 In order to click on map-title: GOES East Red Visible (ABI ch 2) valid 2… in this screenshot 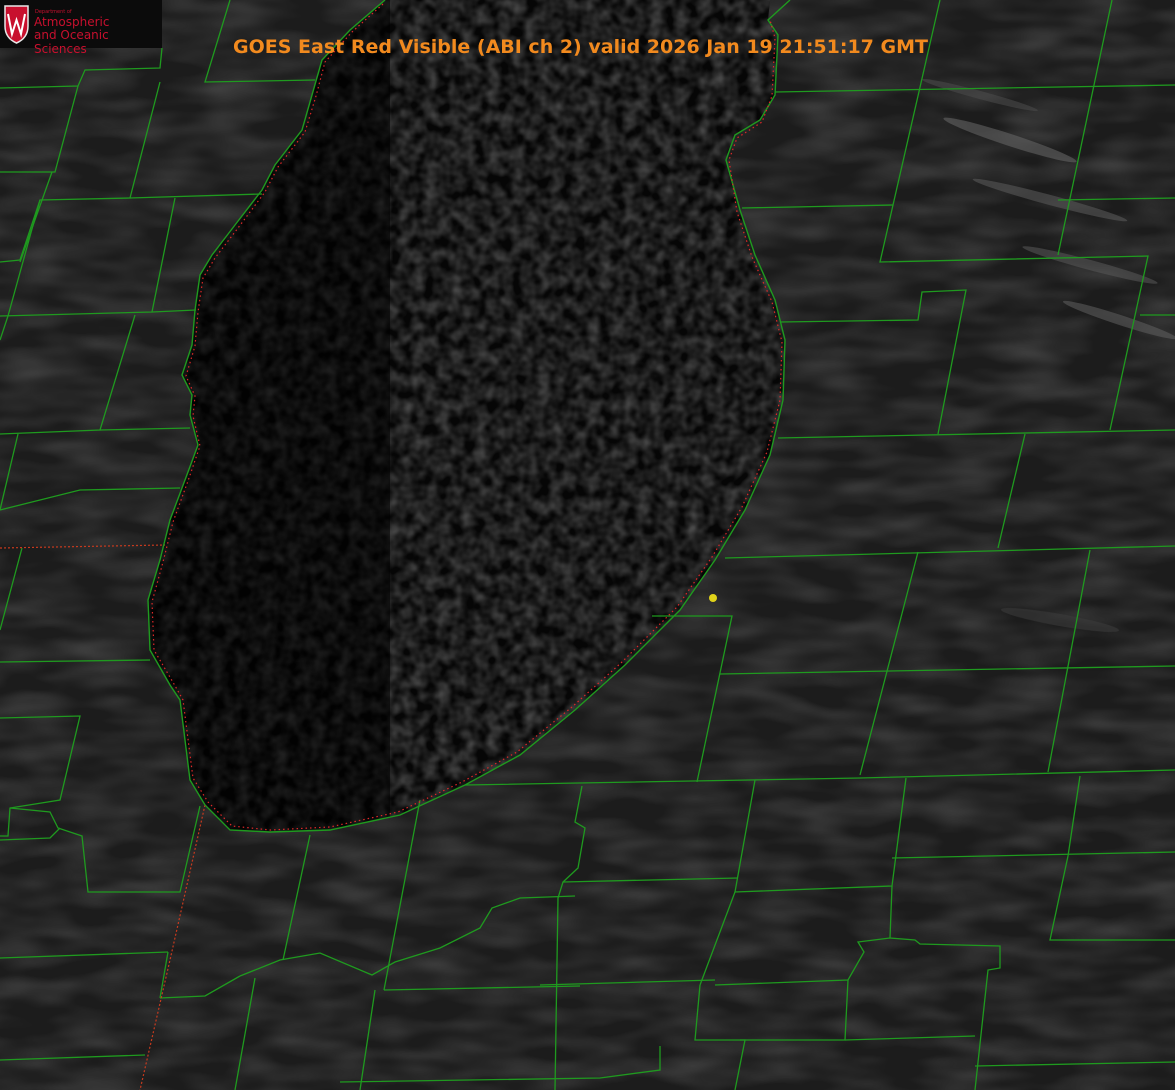, I will do `click(580, 47)`.